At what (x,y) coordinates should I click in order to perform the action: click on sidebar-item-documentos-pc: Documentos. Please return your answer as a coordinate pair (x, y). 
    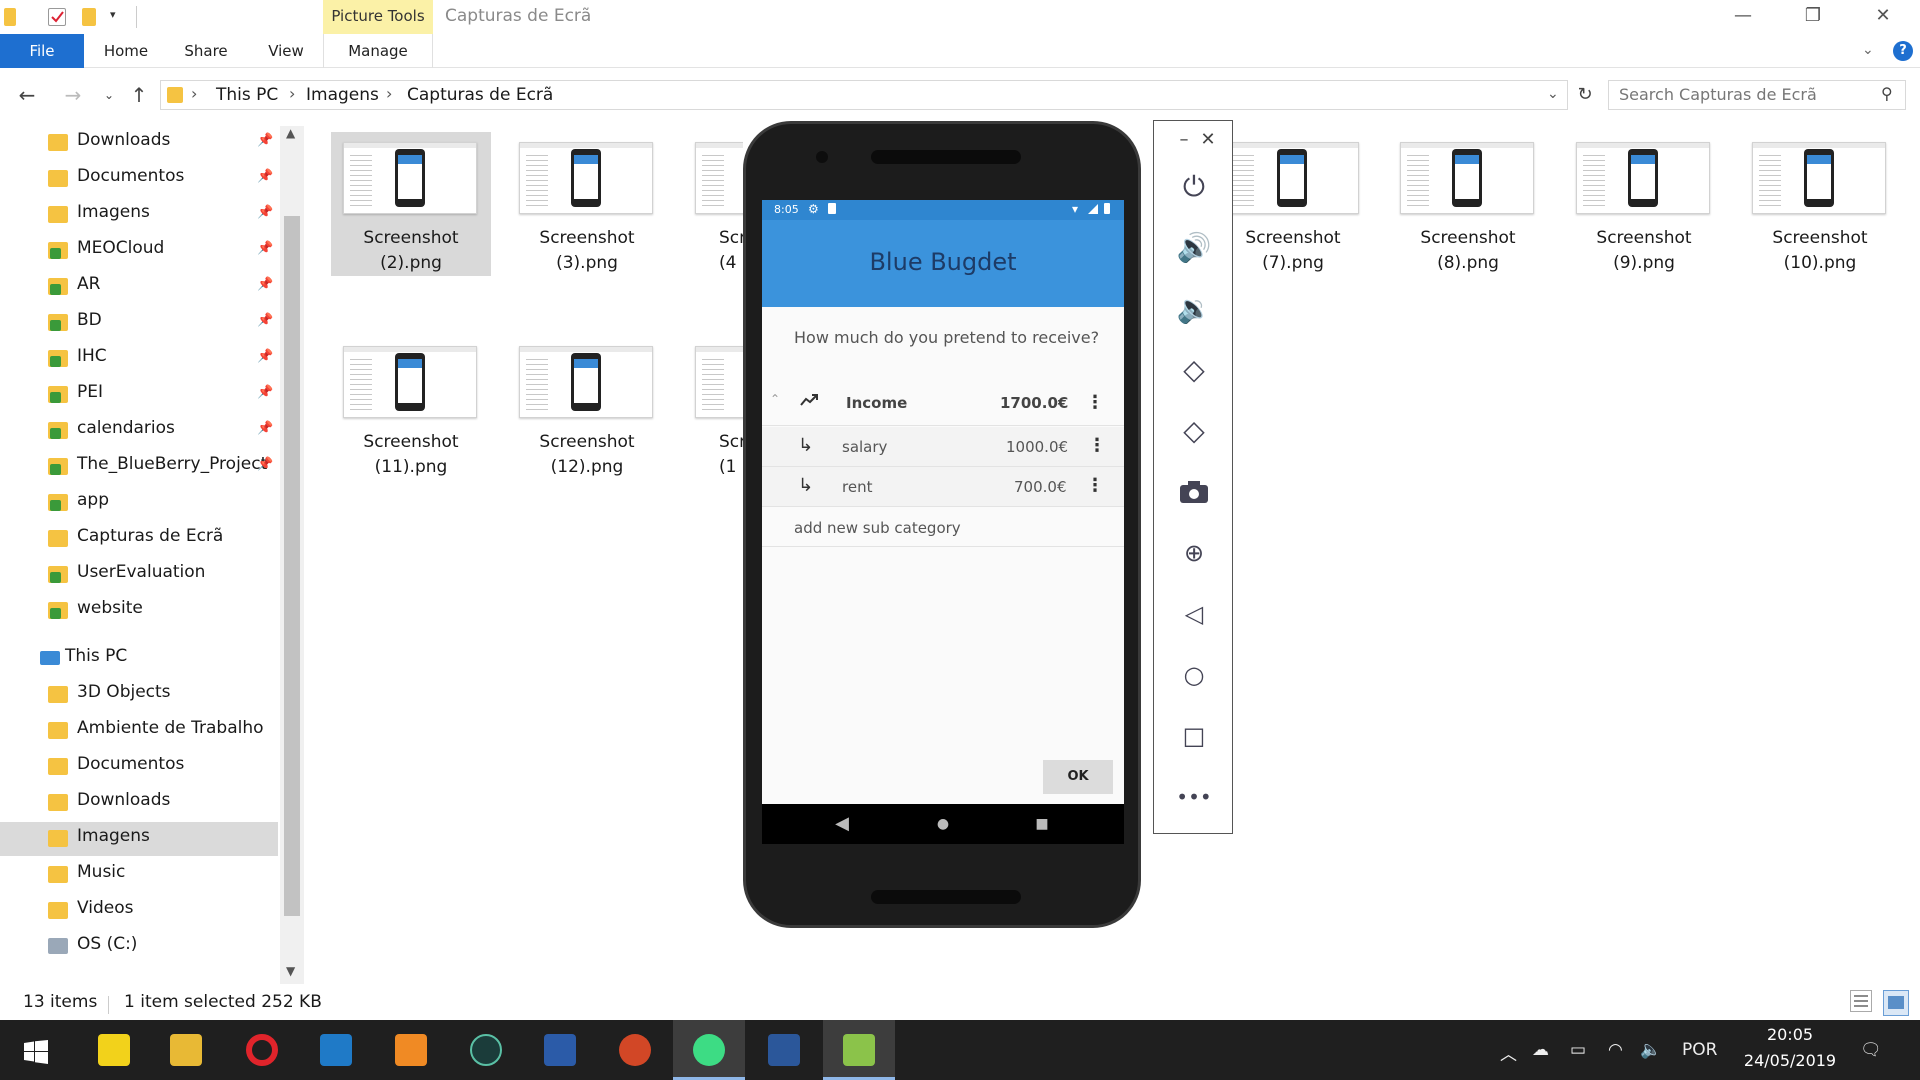
    Looking at the image, I should click on (139, 767).